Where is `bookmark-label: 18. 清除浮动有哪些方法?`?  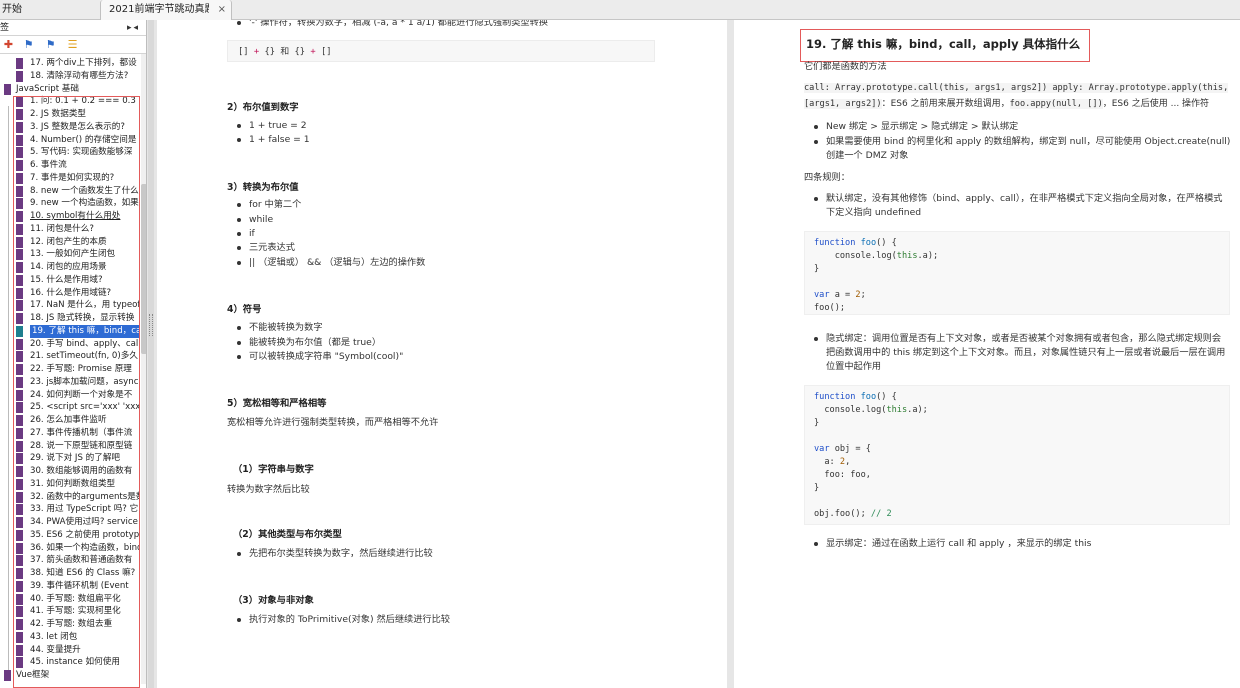 bookmark-label: 18. 清除浮动有哪些方法? is located at coordinates (79, 75).